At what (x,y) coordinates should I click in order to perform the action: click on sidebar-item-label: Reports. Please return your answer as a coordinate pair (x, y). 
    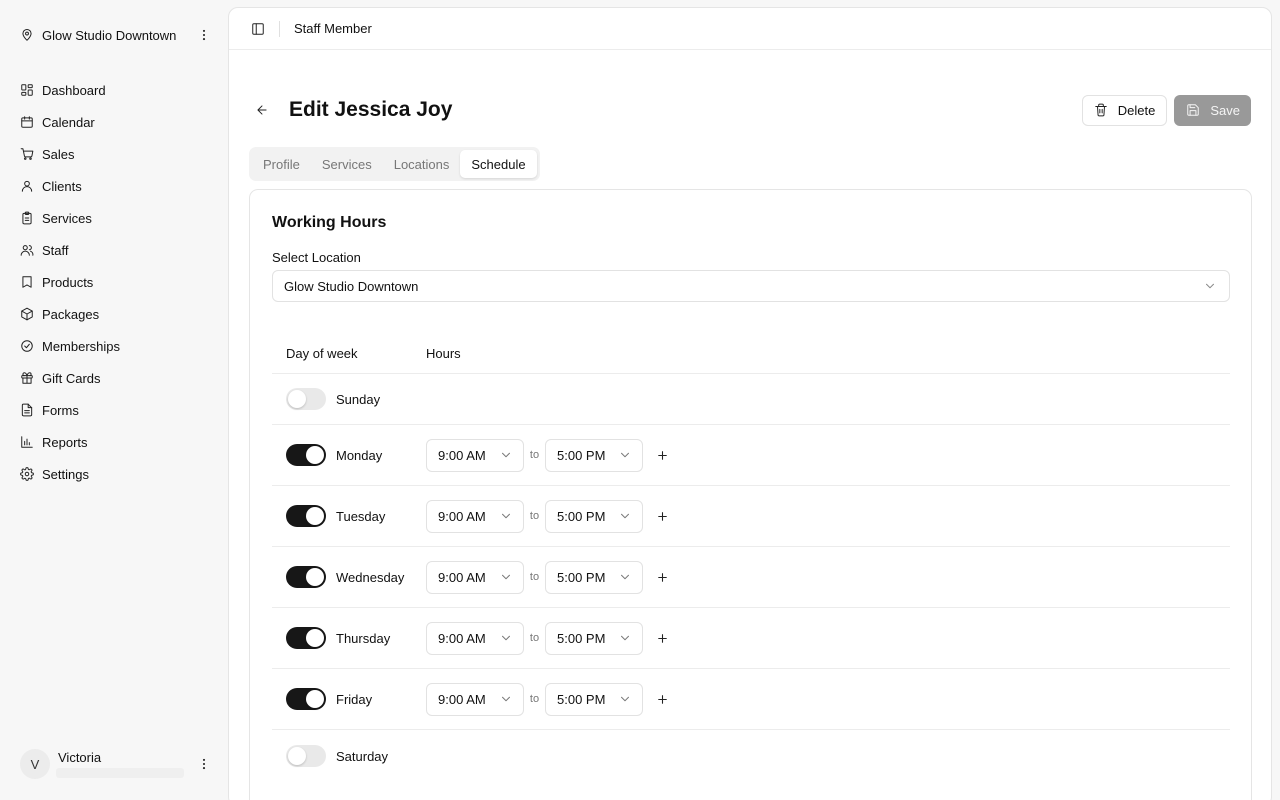
    Looking at the image, I should click on (65, 442).